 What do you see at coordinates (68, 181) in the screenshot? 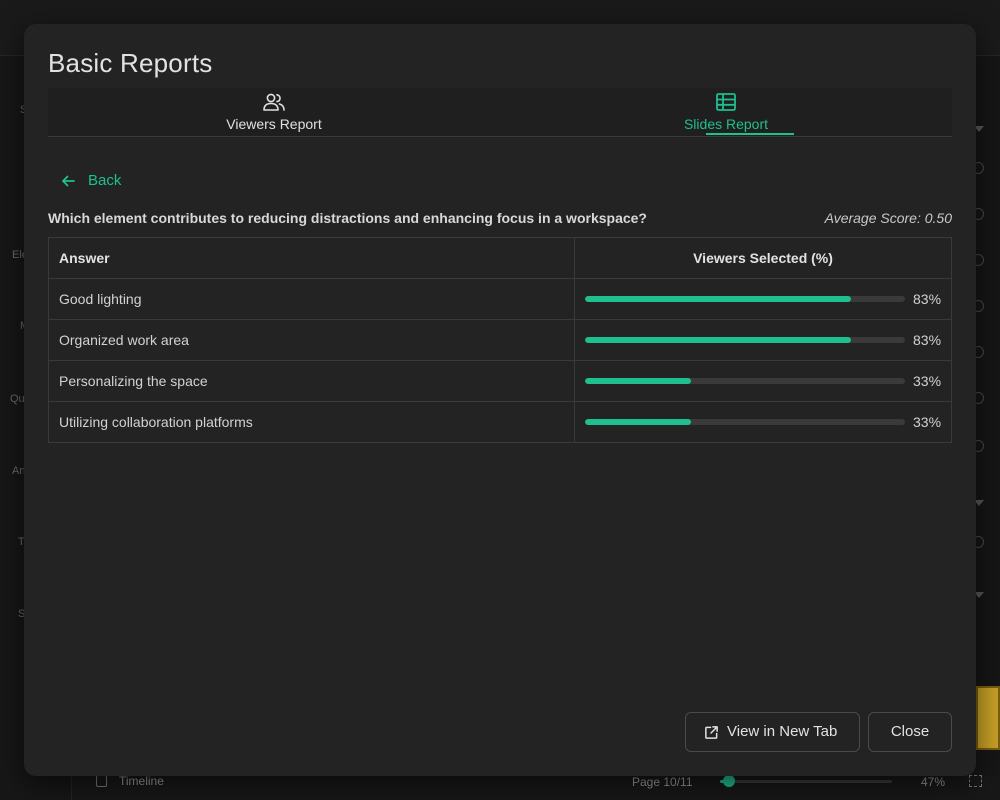
I see `arrow-left-icon` at bounding box center [68, 181].